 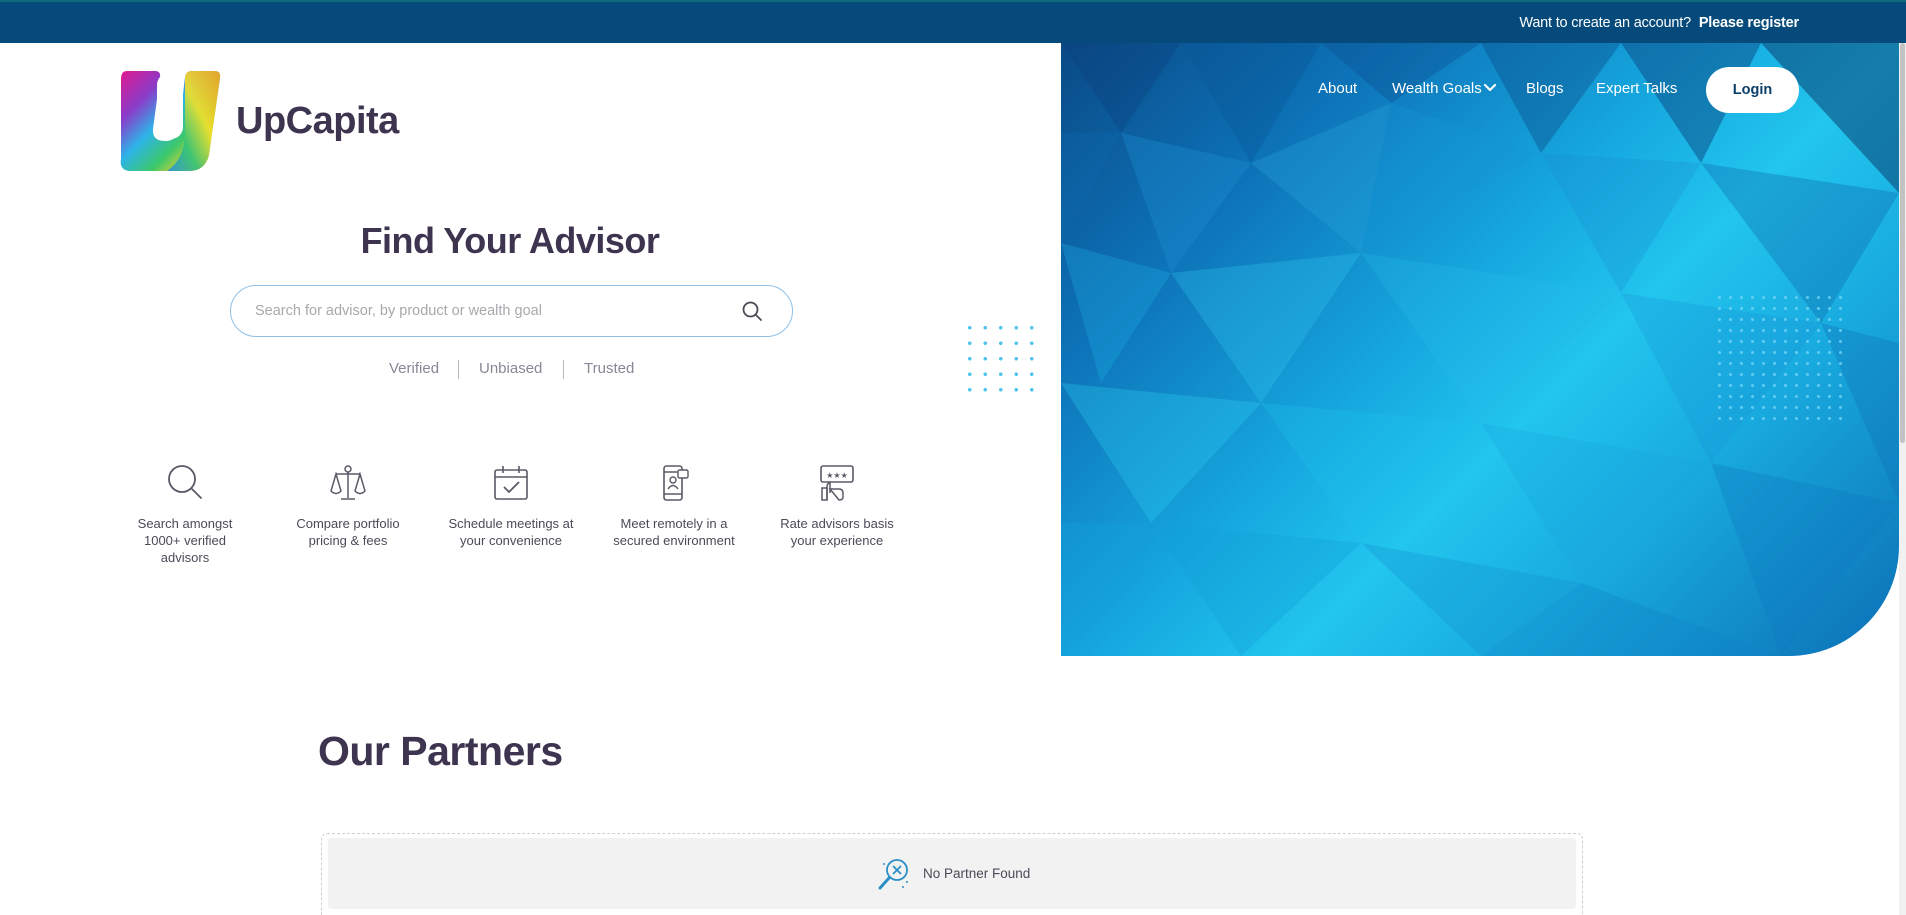 I want to click on nav-about: About, so click(x=1337, y=88).